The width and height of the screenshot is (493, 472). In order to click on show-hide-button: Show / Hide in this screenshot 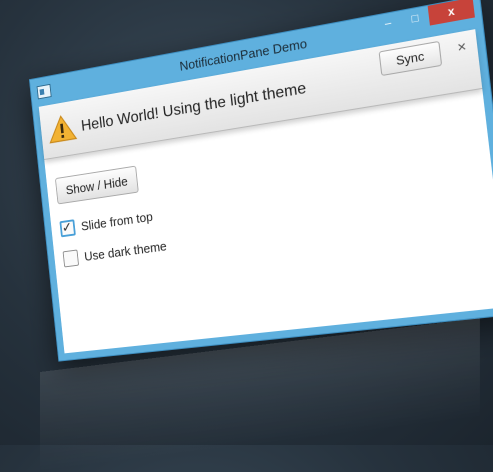, I will do `click(96, 185)`.